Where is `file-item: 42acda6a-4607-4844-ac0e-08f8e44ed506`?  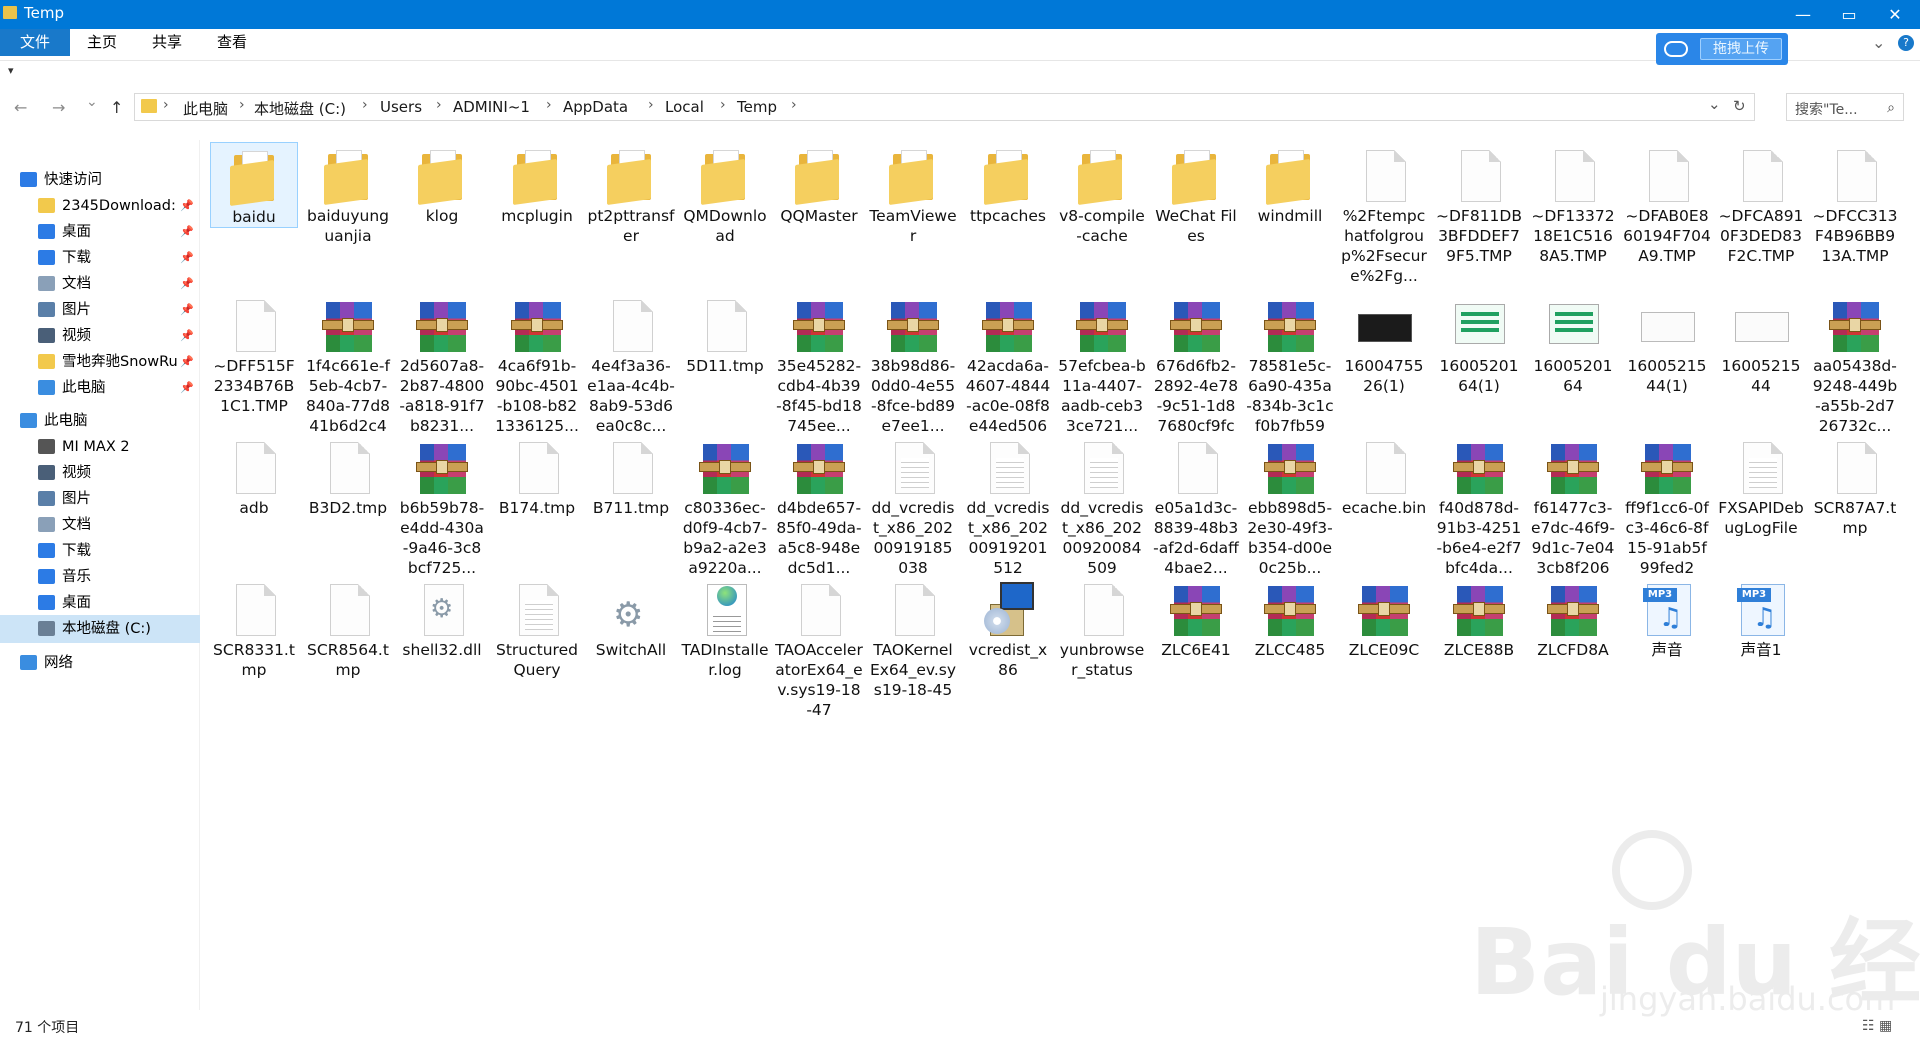 file-item: 42acda6a-4607-4844-ac0e-08f8e44ed506 is located at coordinates (1008, 364).